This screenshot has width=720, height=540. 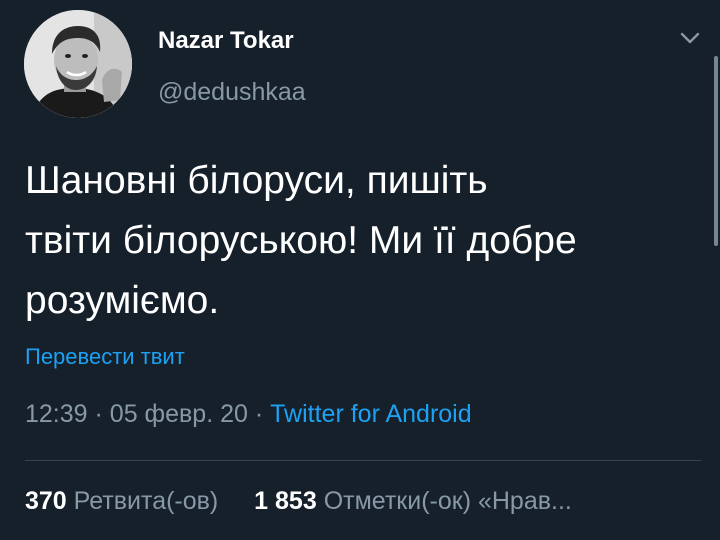 What do you see at coordinates (226, 41) in the screenshot?
I see `author-display-name: Nazar Tokar` at bounding box center [226, 41].